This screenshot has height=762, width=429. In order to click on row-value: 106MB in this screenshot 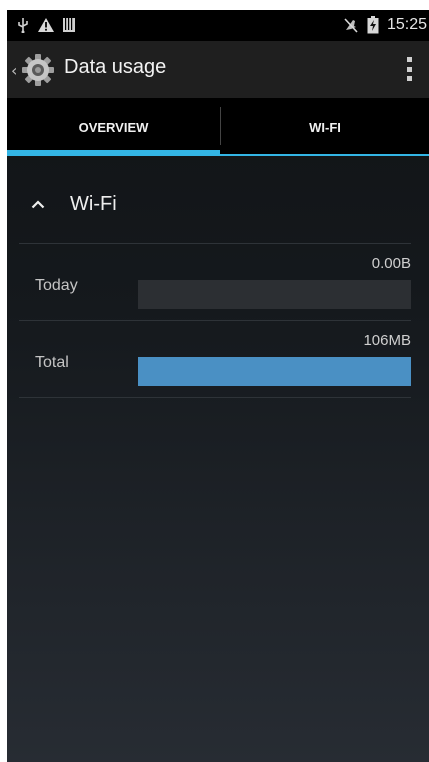, I will do `click(387, 340)`.